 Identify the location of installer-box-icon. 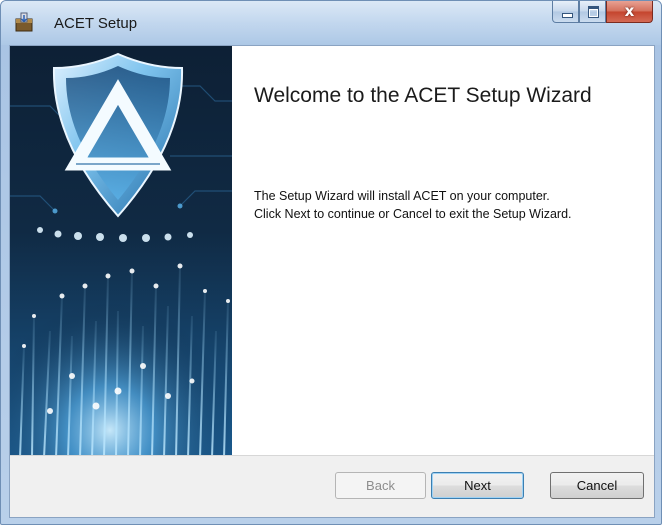
(24, 22).